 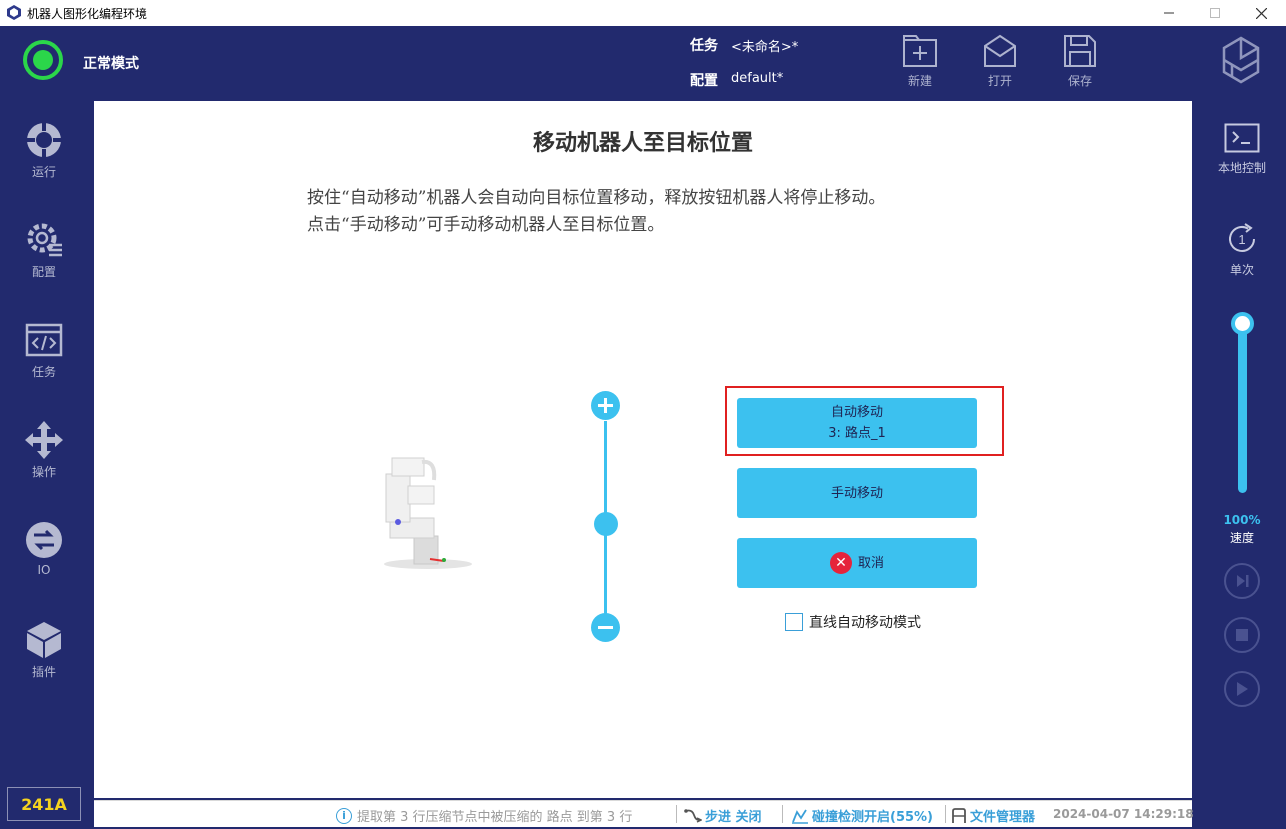 I want to click on linear-mode-checkbox, so click(x=794, y=622).